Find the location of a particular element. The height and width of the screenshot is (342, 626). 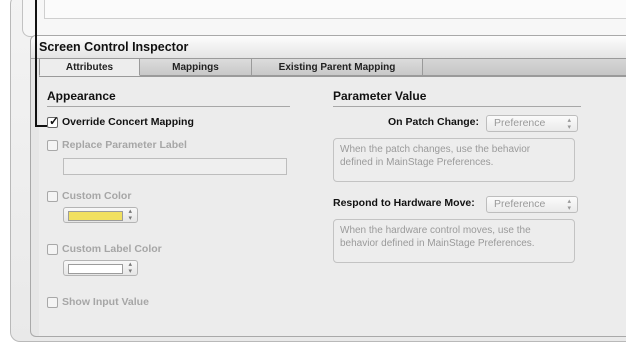

checkmark-icon: ✓ is located at coordinates (54, 121).